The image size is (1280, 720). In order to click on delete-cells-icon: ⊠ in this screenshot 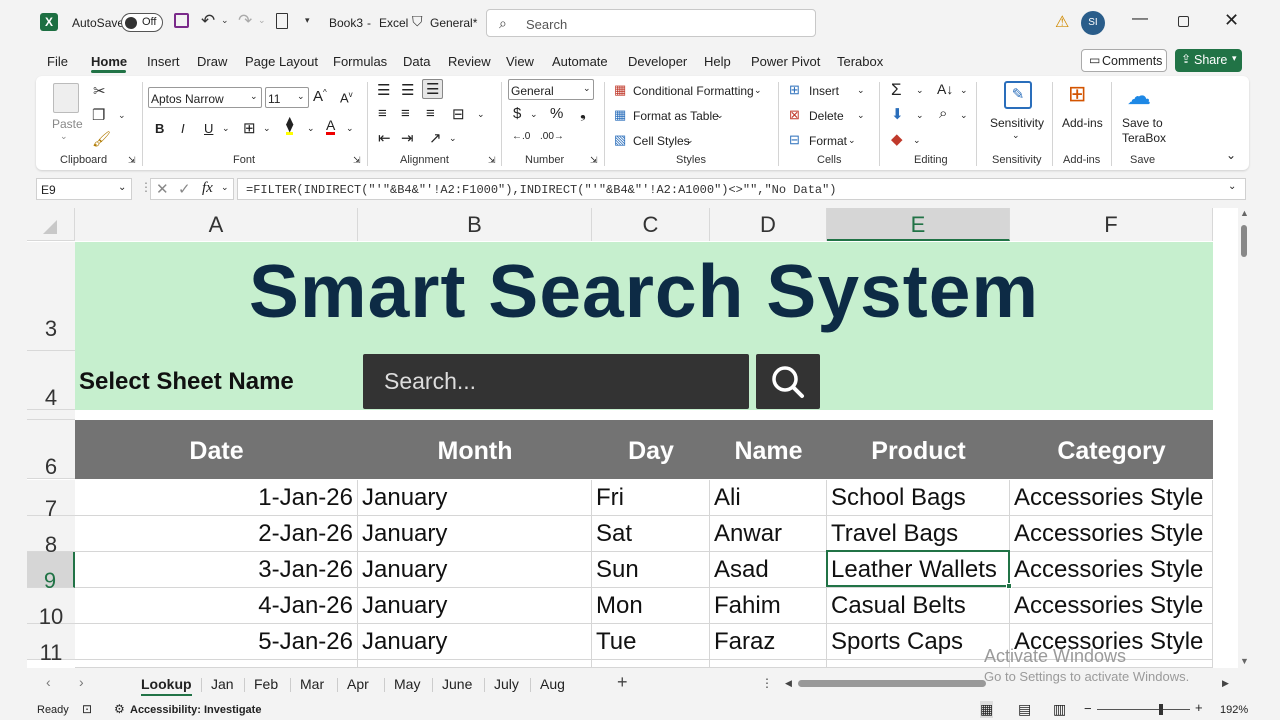, I will do `click(794, 115)`.